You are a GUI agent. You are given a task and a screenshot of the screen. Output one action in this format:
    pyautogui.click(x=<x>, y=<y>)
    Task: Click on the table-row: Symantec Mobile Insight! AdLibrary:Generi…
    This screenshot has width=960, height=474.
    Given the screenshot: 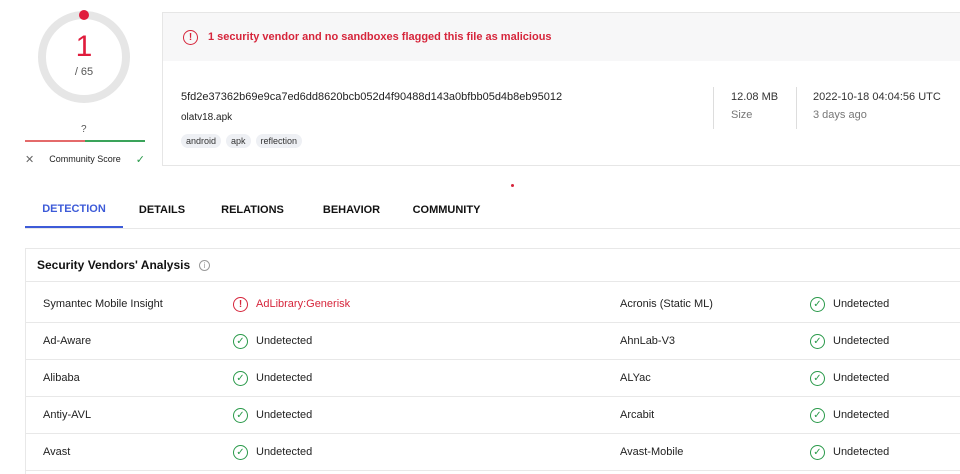 What is the action you would take?
    pyautogui.click(x=493, y=304)
    